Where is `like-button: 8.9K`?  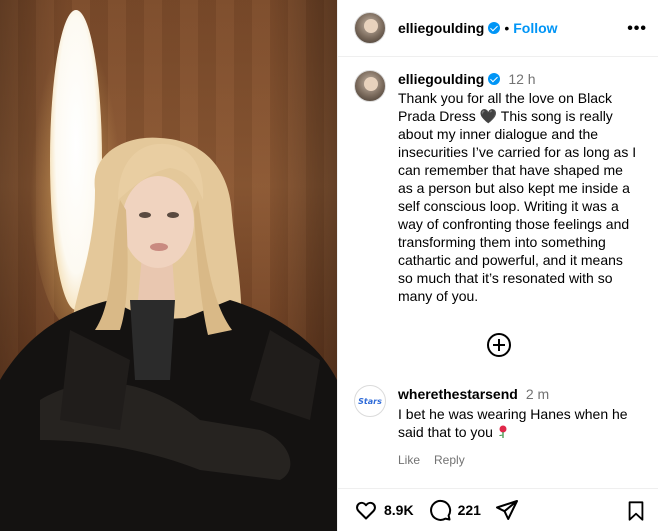
like-button: 8.9K is located at coordinates (384, 510).